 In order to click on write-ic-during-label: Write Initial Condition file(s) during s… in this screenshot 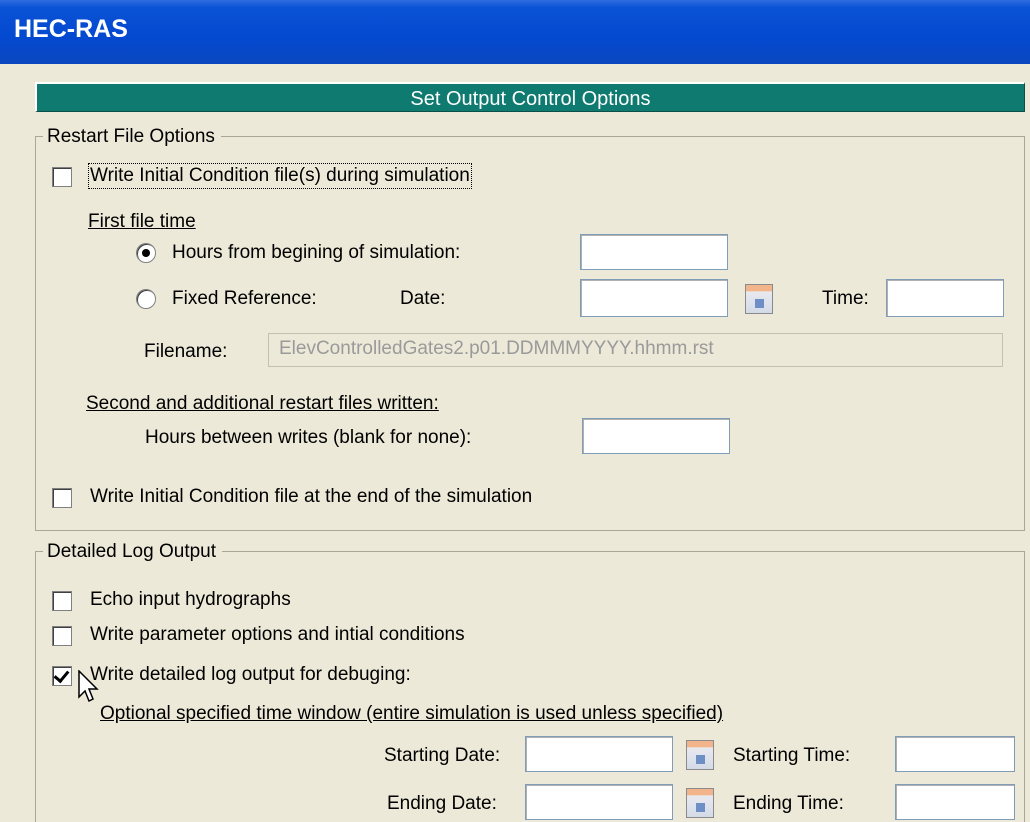, I will do `click(280, 176)`.